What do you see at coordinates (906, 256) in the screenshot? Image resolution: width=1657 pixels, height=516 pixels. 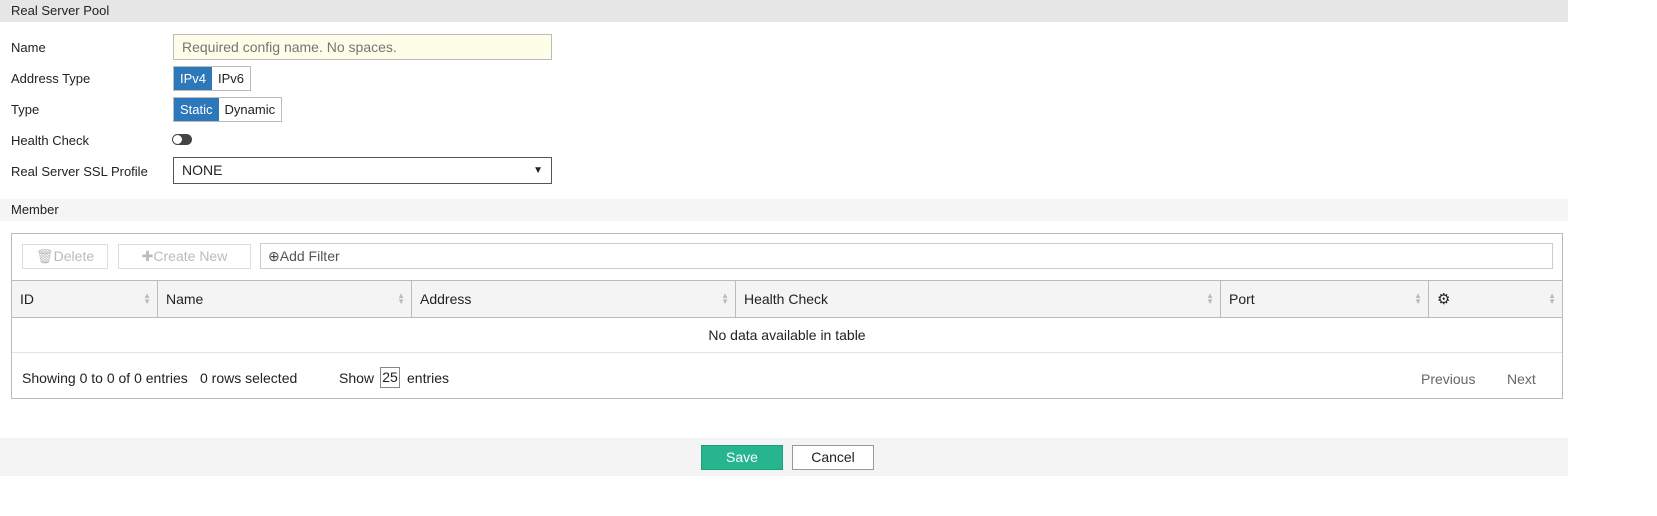 I see `add-filter-input: ⊕Add Filter` at bounding box center [906, 256].